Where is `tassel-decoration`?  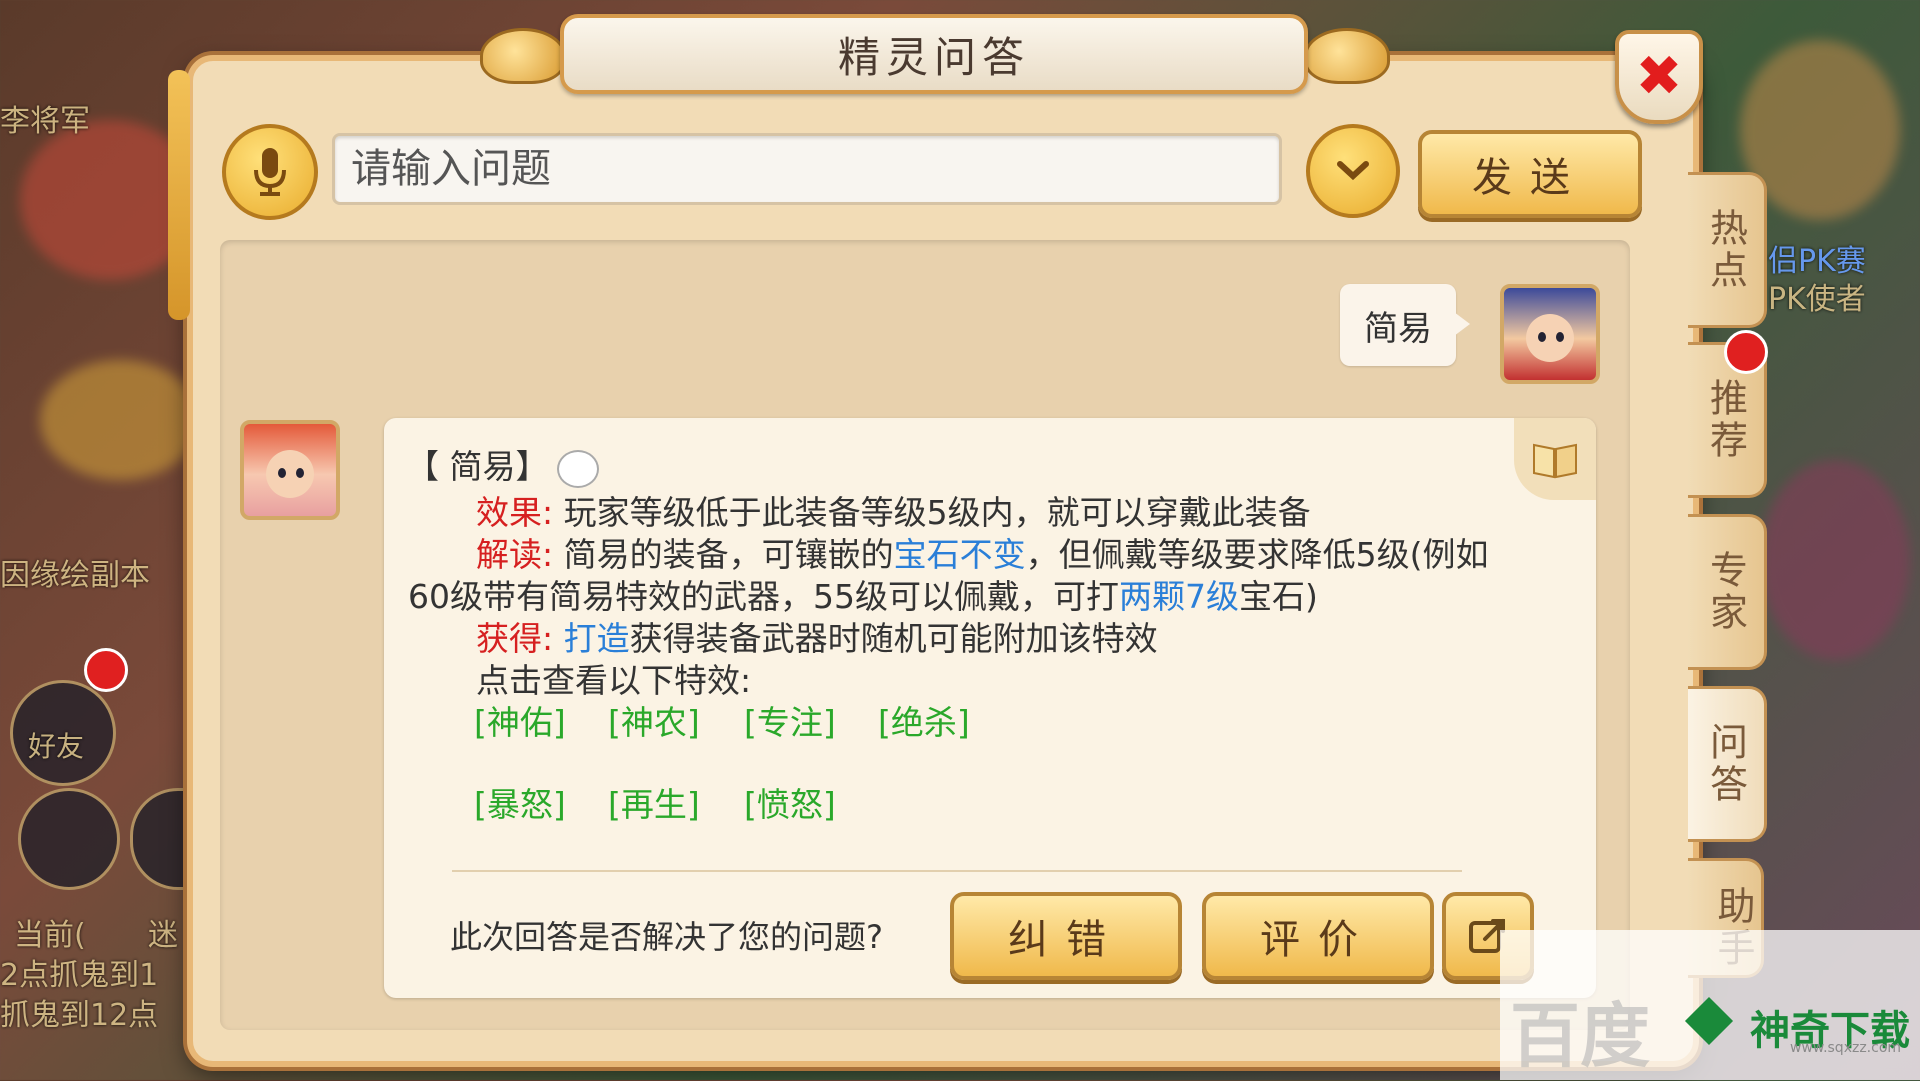
tassel-decoration is located at coordinates (179, 195).